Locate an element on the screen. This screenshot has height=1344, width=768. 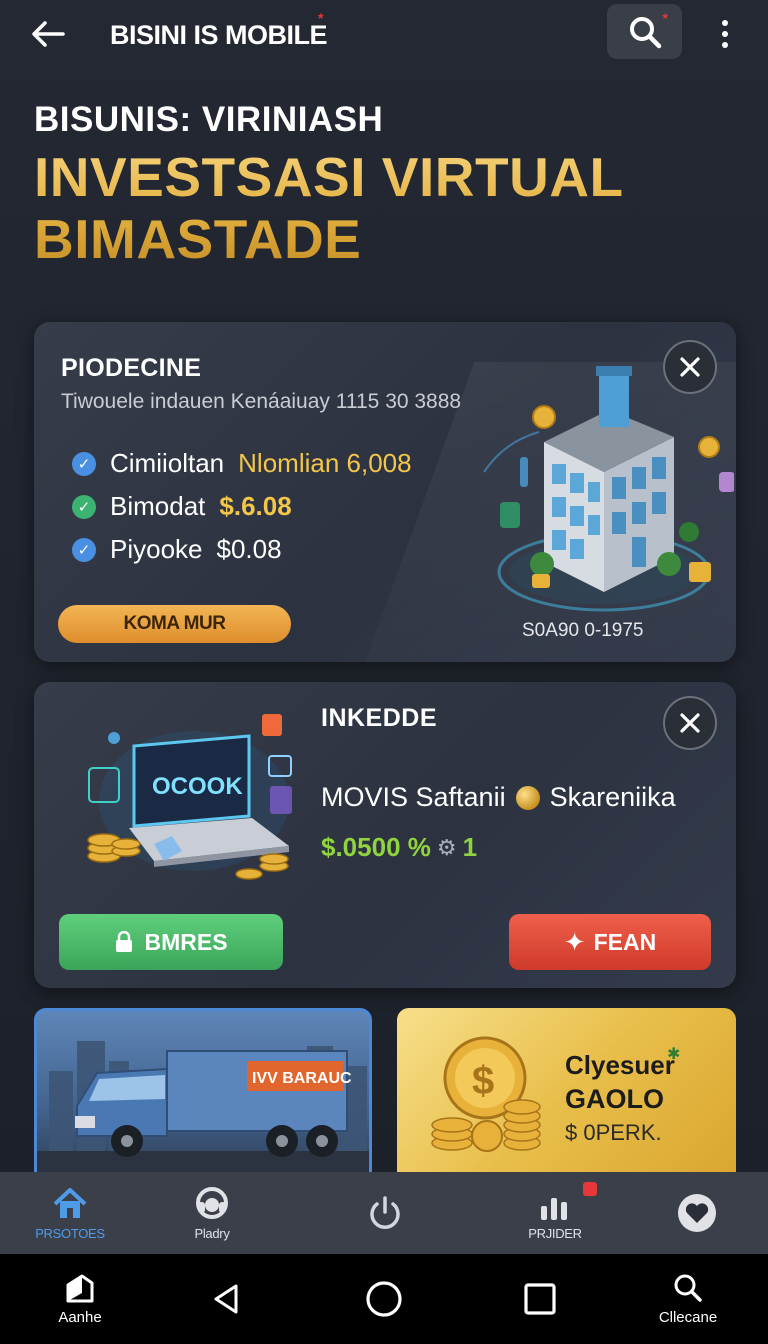
feature-value: $0.08 is located at coordinates (249, 549).